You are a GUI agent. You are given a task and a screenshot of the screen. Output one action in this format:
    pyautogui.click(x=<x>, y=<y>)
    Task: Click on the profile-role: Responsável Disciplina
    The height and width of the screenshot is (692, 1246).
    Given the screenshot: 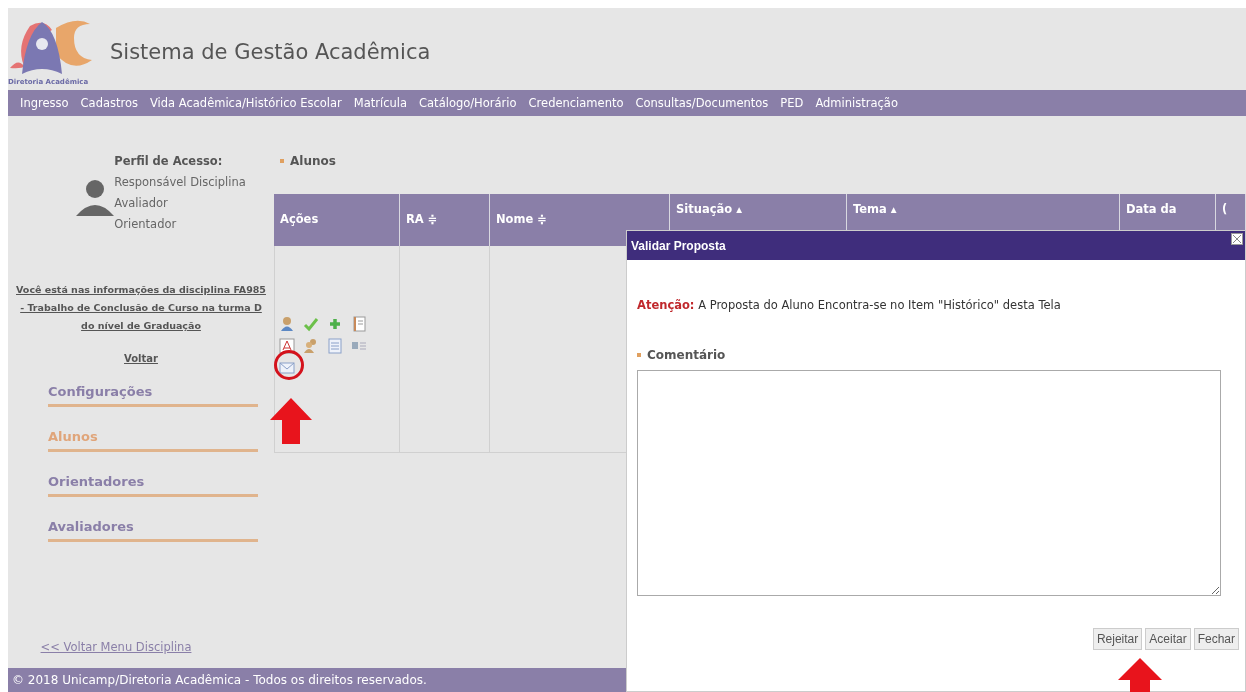 What is the action you would take?
    pyautogui.click(x=180, y=182)
    